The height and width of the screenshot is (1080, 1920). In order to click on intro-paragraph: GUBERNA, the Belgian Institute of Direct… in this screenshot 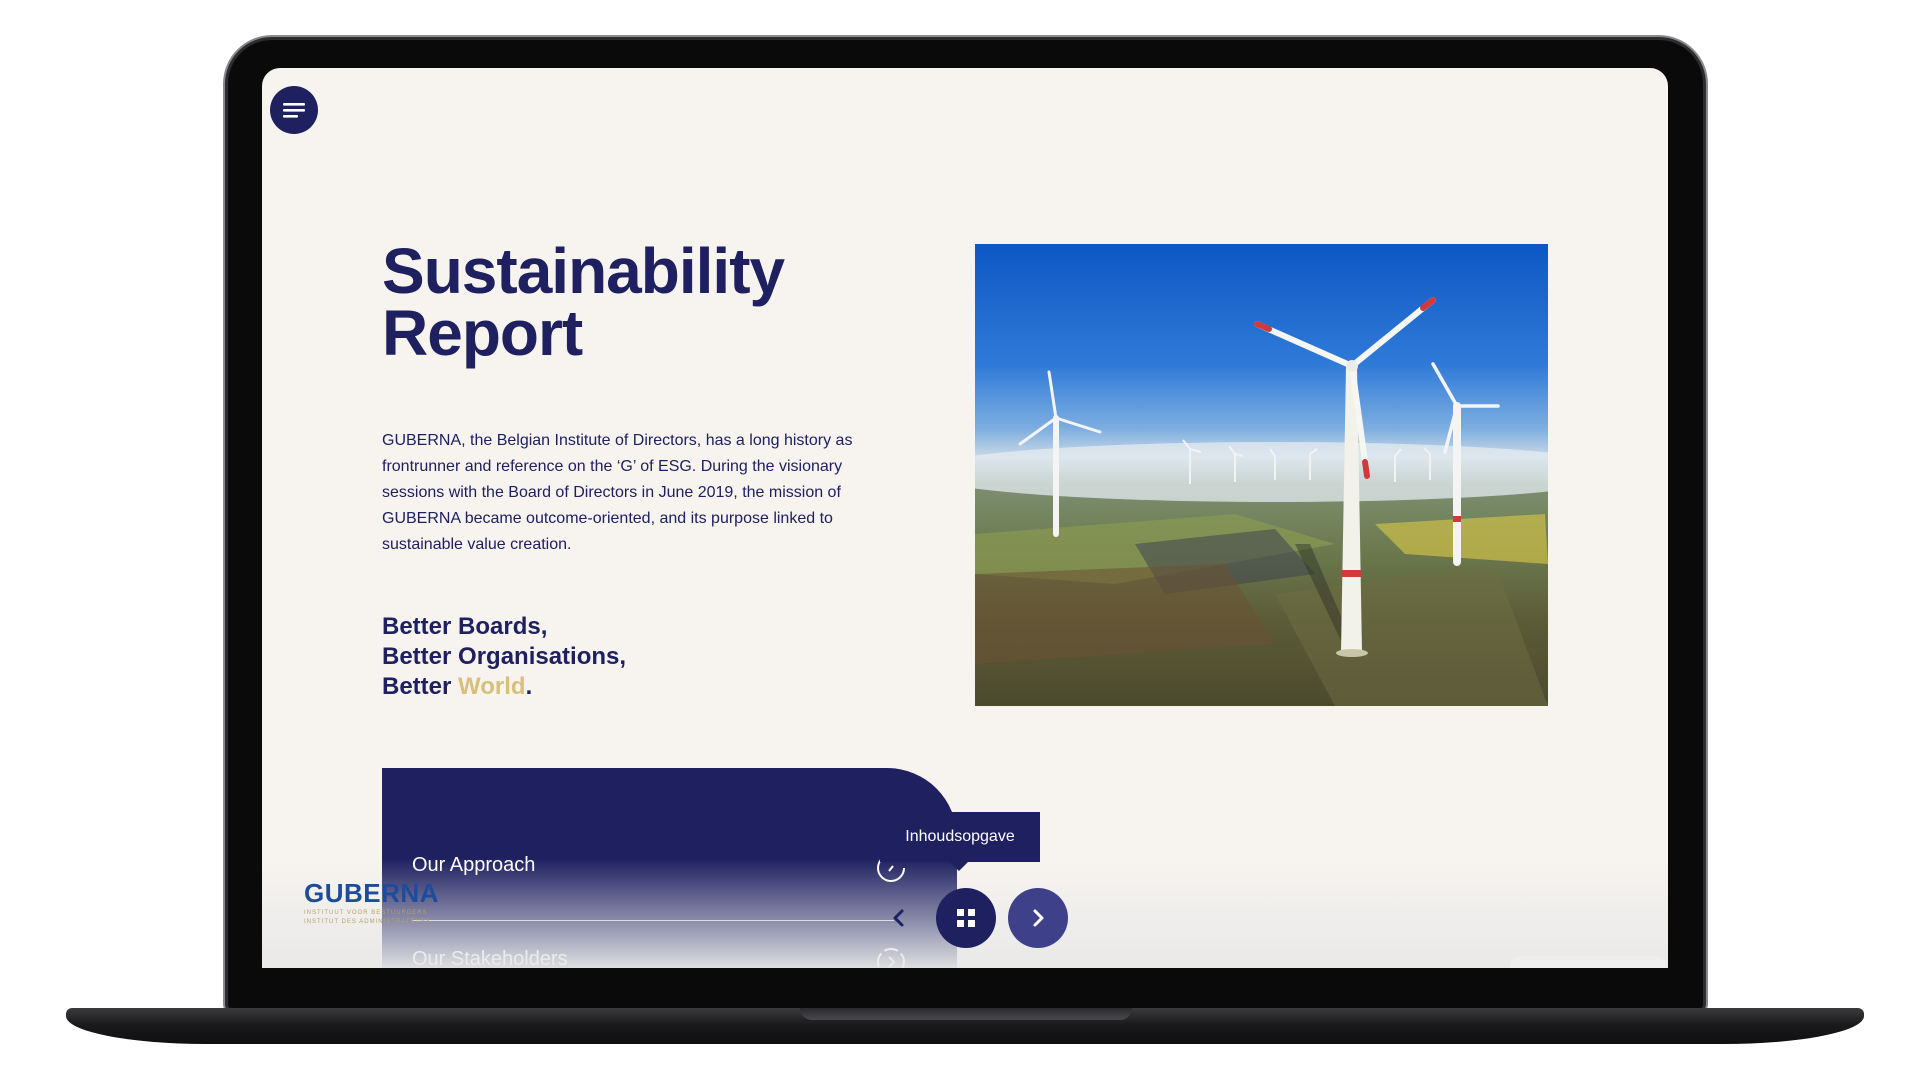, I will do `click(617, 492)`.